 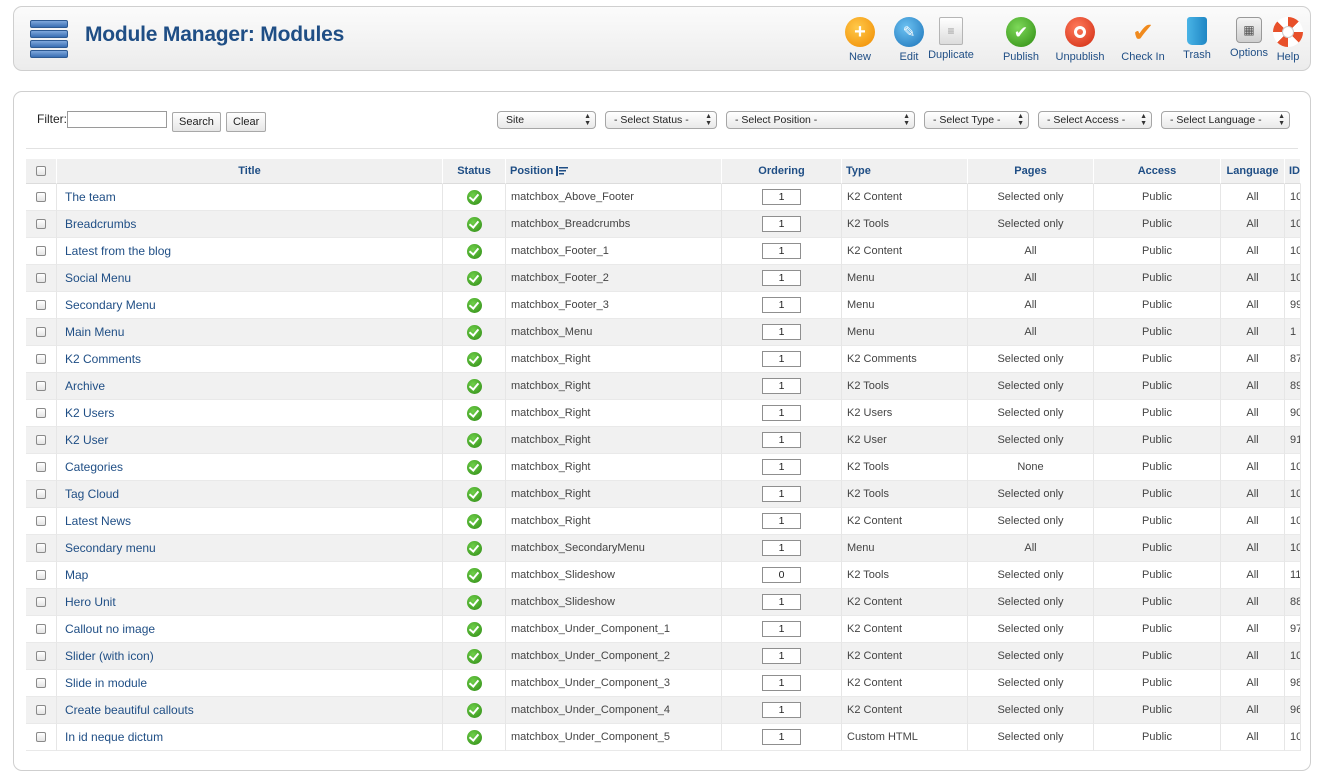 What do you see at coordinates (246, 122) in the screenshot?
I see `clear-button: Clear` at bounding box center [246, 122].